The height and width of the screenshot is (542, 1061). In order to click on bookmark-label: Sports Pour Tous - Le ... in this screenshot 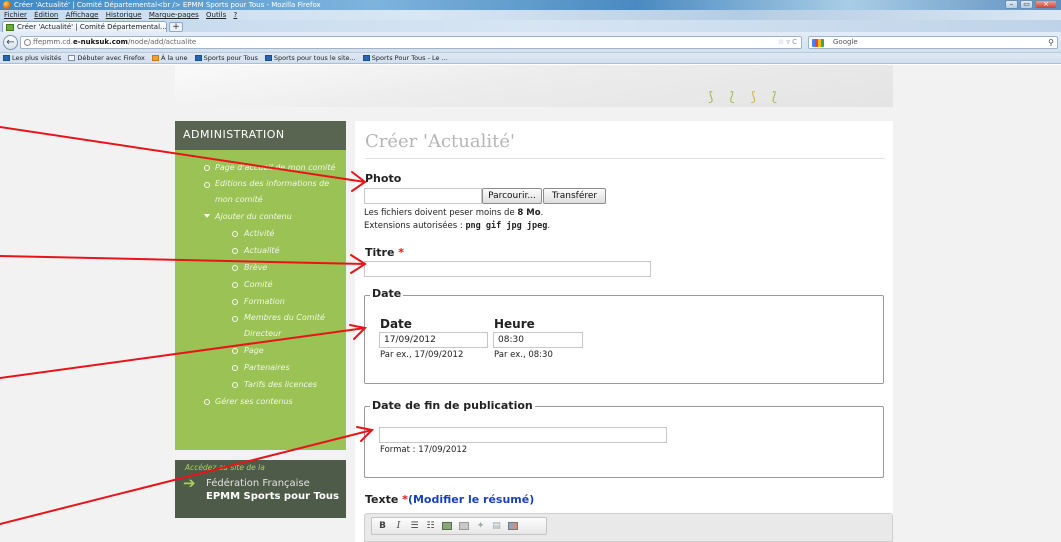, I will do `click(409, 58)`.